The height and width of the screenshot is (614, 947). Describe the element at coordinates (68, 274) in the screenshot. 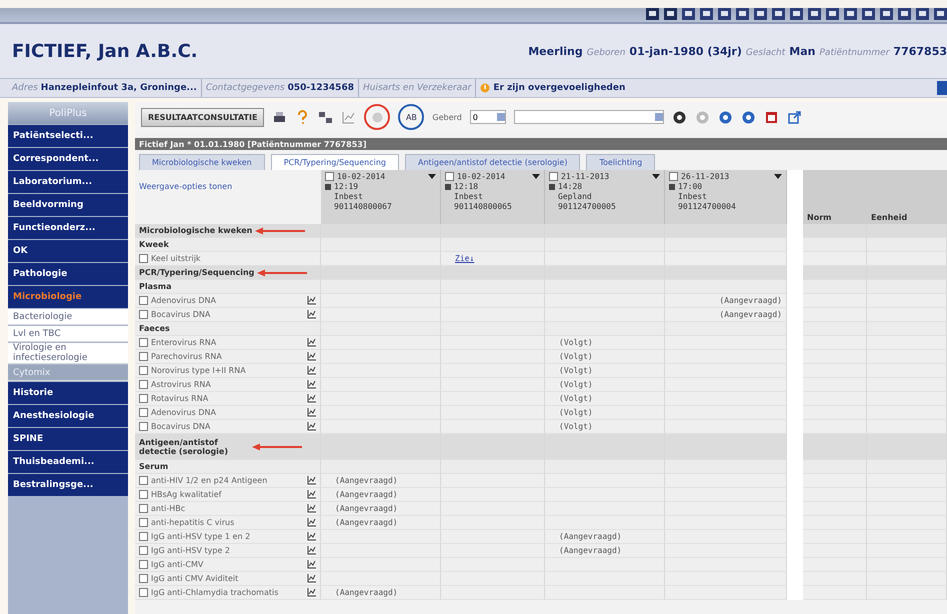

I see `sidebar-item: Pathologie` at that location.